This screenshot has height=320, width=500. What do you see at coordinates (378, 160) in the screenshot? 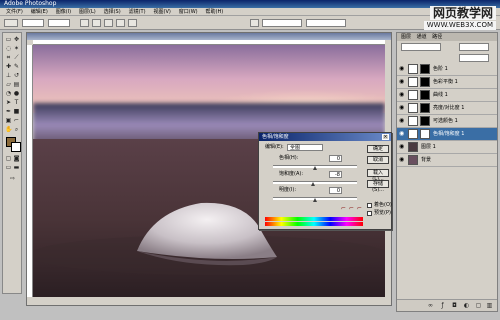
I see `cancel-button: 取消` at bounding box center [378, 160].